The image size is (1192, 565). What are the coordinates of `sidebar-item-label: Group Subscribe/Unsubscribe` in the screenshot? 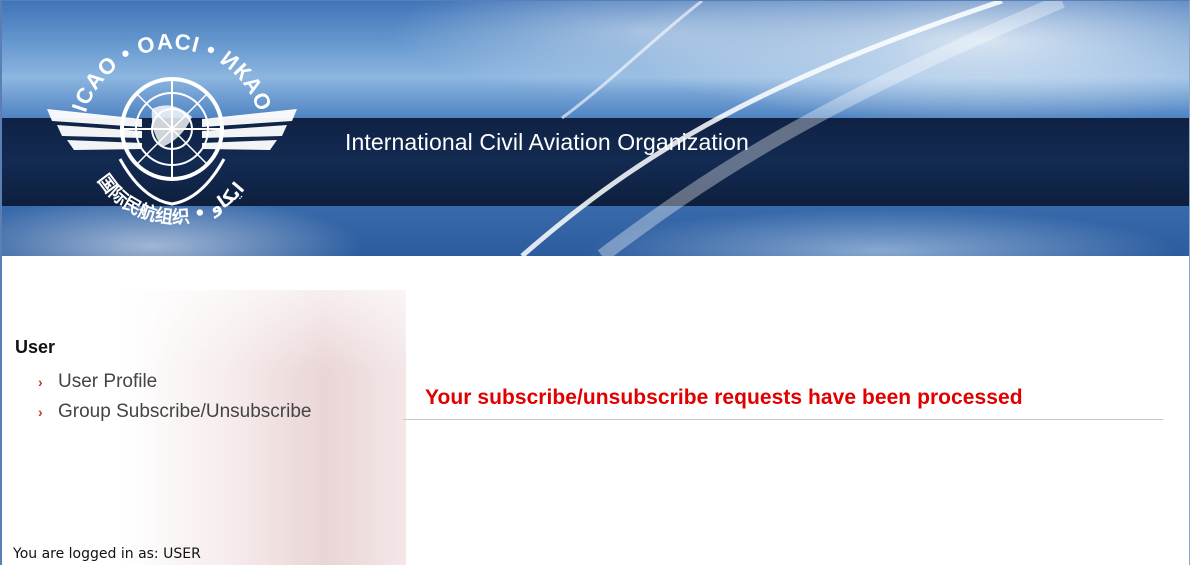 It's located at (185, 411).